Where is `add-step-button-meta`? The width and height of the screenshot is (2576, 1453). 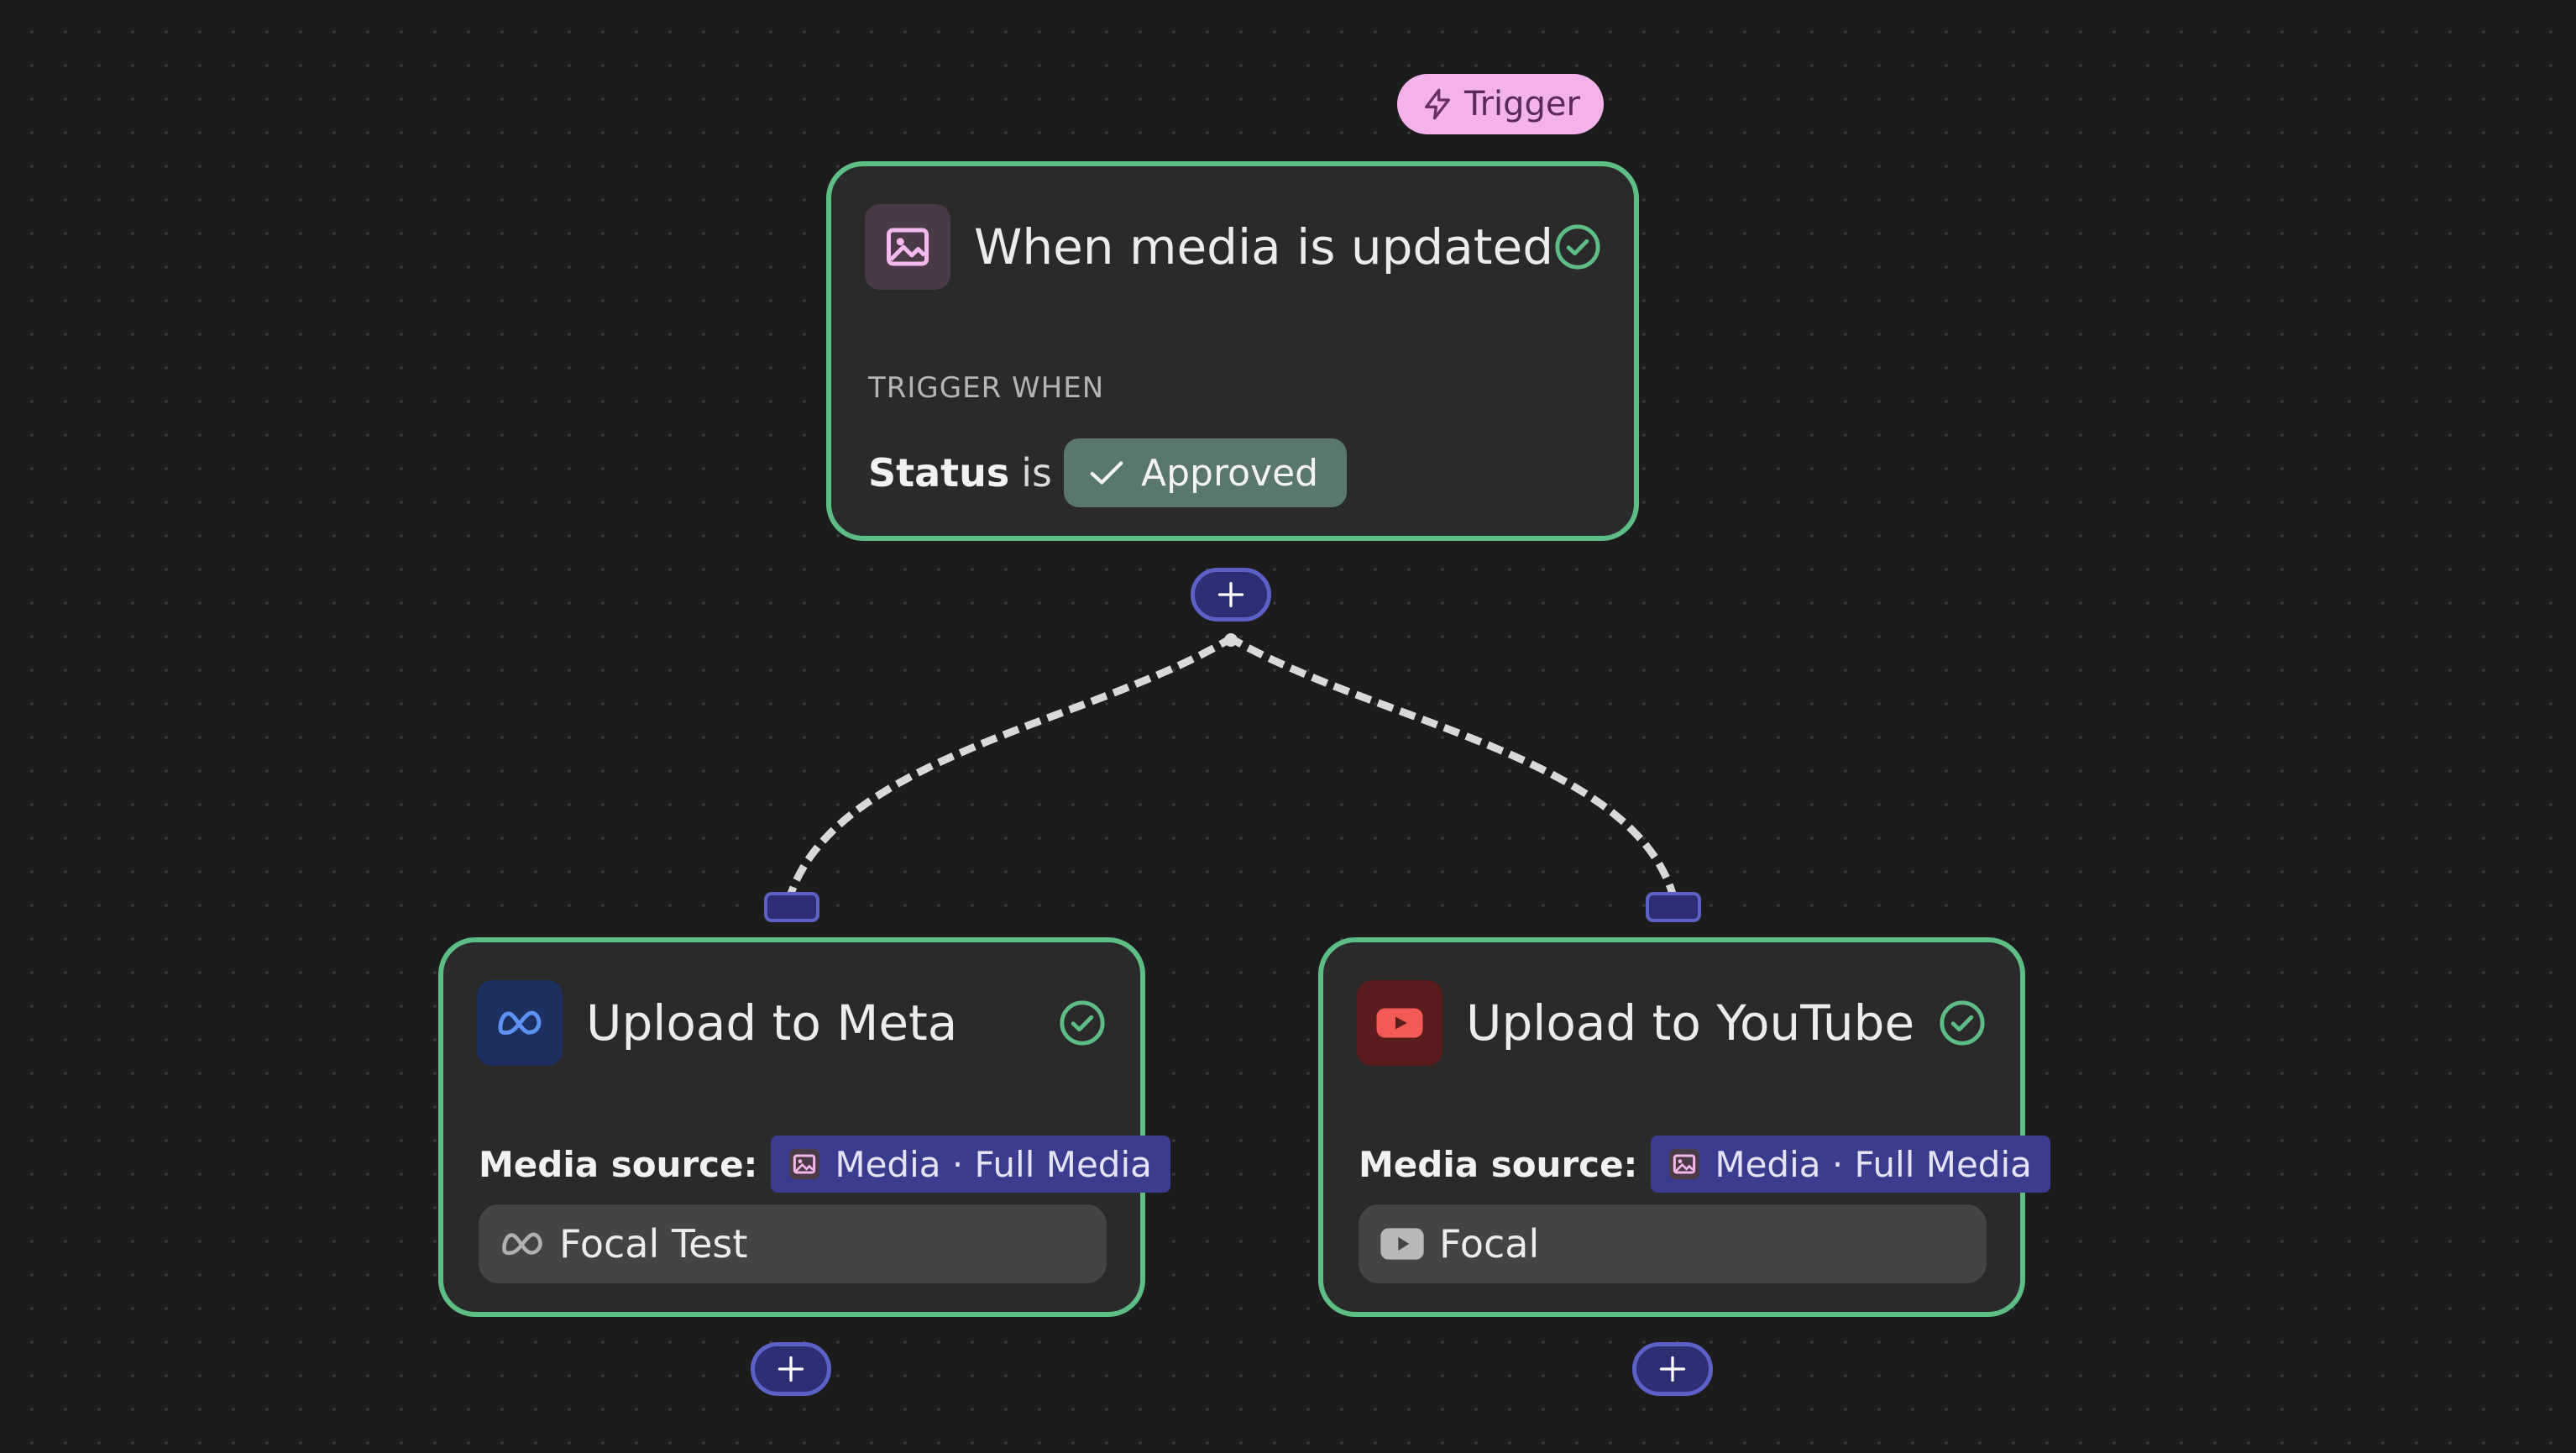
add-step-button-meta is located at coordinates (791, 1369).